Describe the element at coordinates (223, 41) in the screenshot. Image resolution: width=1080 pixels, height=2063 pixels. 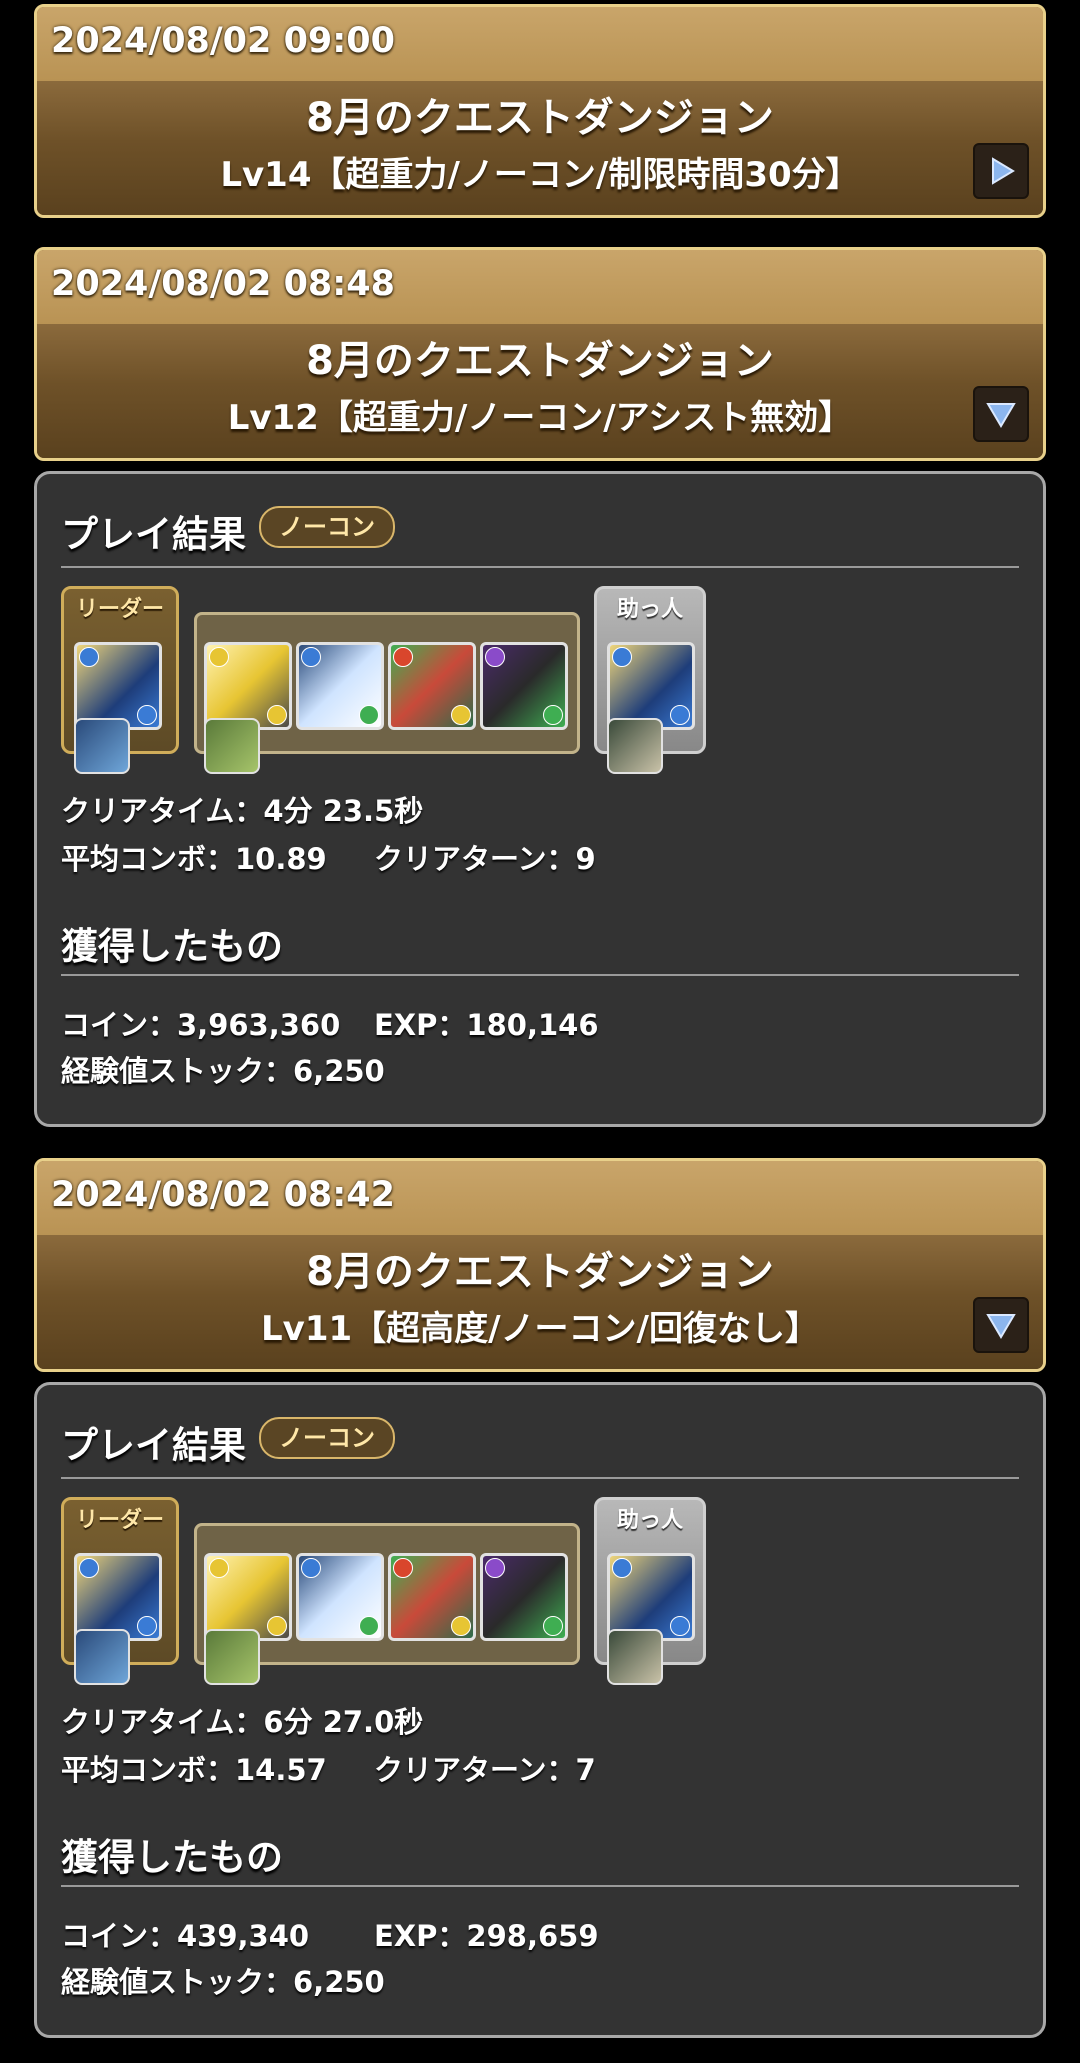
I see `entry-date: 2024/08/02 09:00` at that location.